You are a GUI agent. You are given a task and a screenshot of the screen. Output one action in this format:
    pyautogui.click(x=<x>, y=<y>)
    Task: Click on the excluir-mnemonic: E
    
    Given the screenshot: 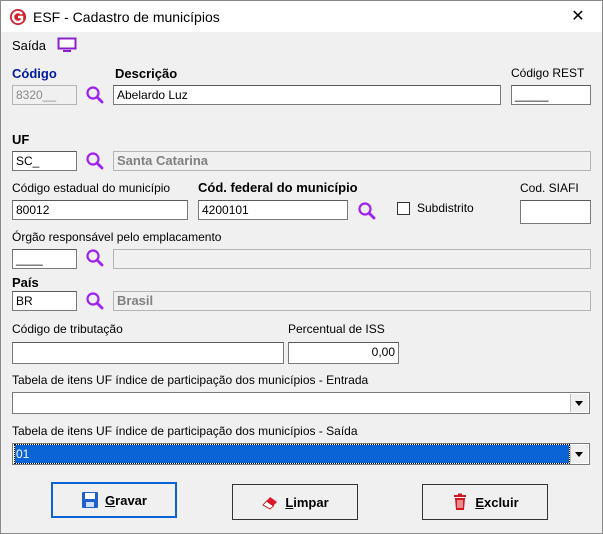 What is the action you would take?
    pyautogui.click(x=479, y=502)
    